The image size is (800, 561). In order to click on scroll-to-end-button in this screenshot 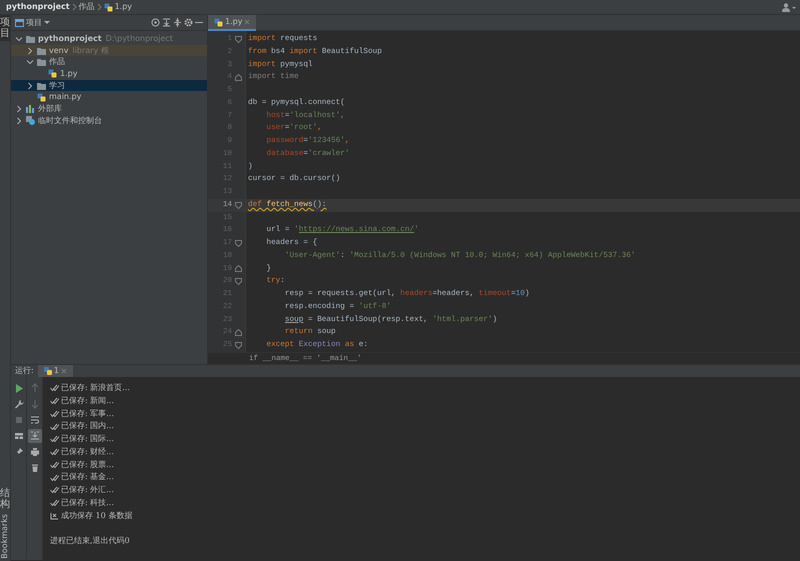, I will do `click(35, 436)`.